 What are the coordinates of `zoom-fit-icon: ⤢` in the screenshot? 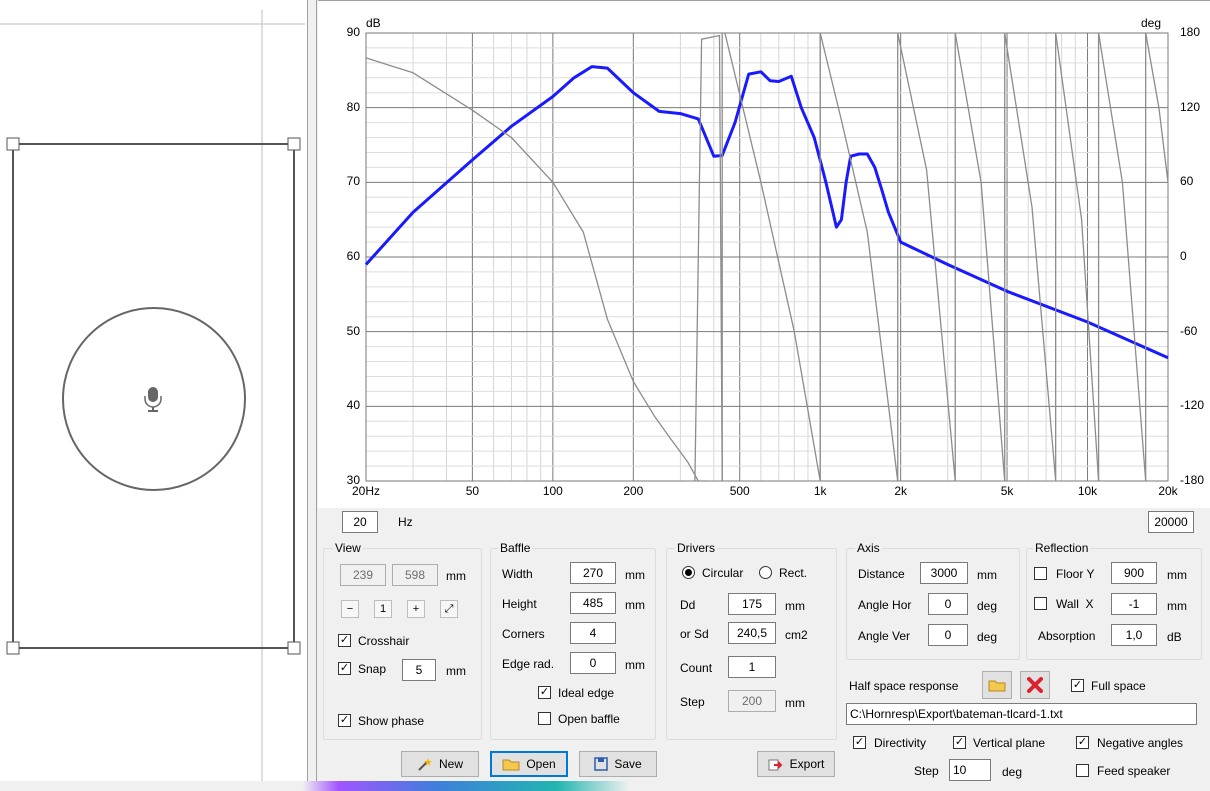 It's located at (449, 609).